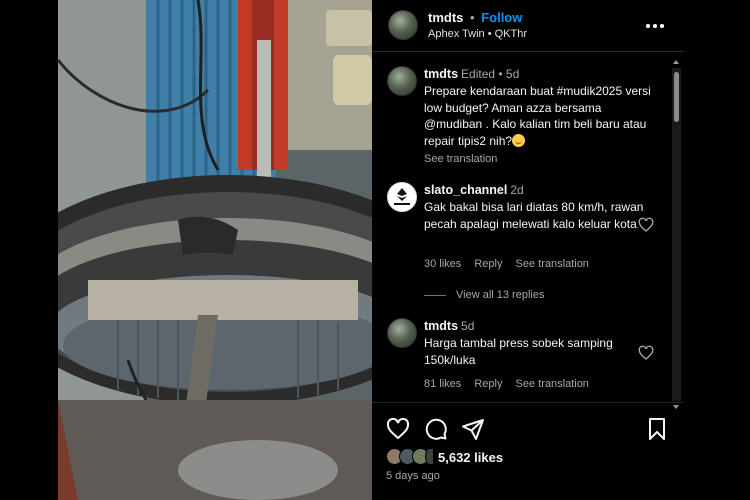 The image size is (750, 500). What do you see at coordinates (477, 34) in the screenshot?
I see `audio-attribution: Aphex Twin • QKThr` at bounding box center [477, 34].